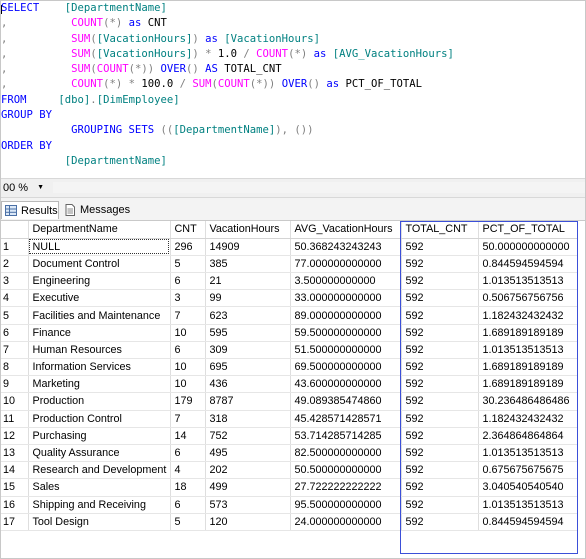 The width and height of the screenshot is (586, 559). I want to click on column-header-cnt: CNT, so click(188, 230).